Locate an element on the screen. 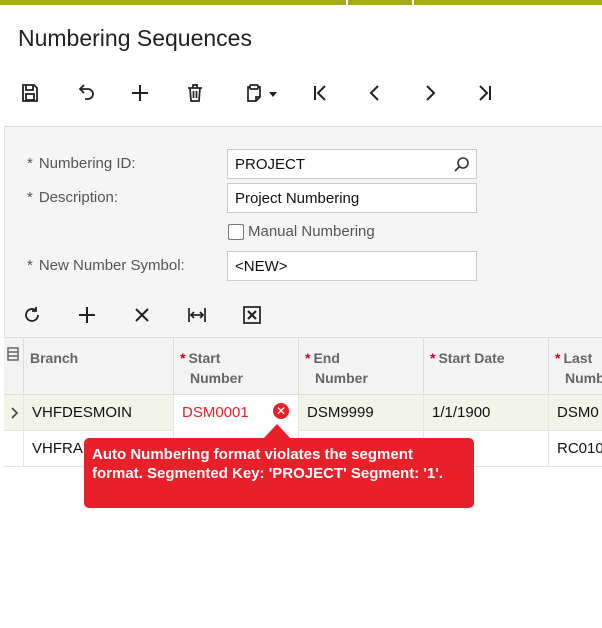  main-toolbar is located at coordinates (301, 93).